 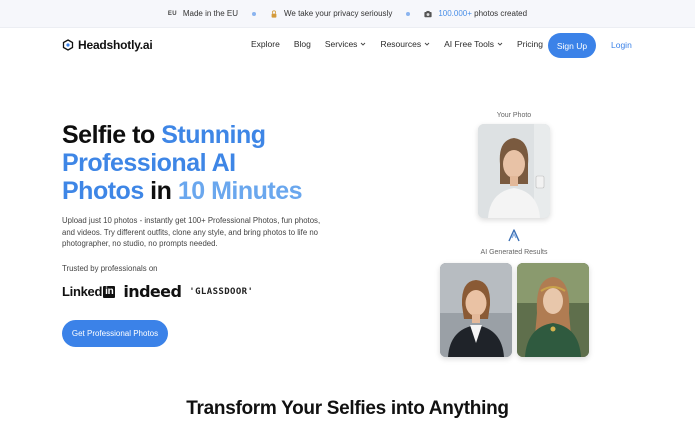 What do you see at coordinates (152, 291) in the screenshot?
I see `indeed-logo: indeed` at bounding box center [152, 291].